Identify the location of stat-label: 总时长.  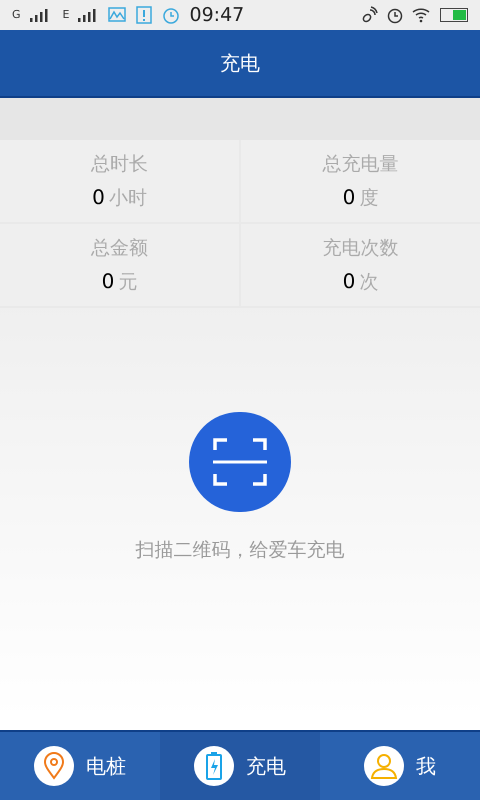
(119, 164).